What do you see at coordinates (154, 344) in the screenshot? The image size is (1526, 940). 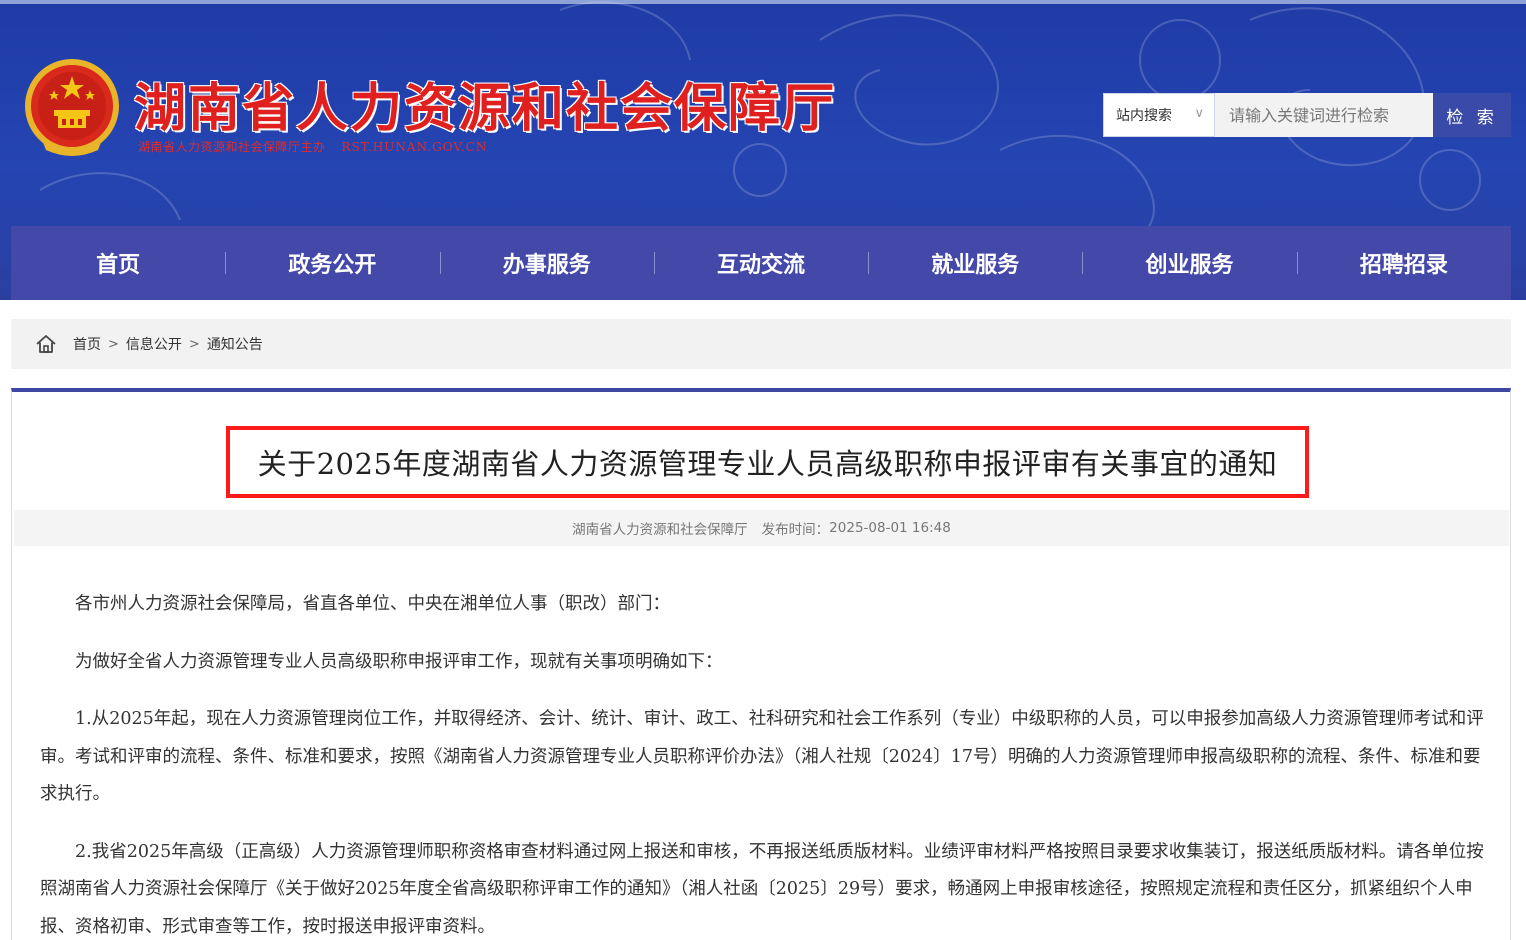 I see `breadcrumb-info-public: 信息公开` at bounding box center [154, 344].